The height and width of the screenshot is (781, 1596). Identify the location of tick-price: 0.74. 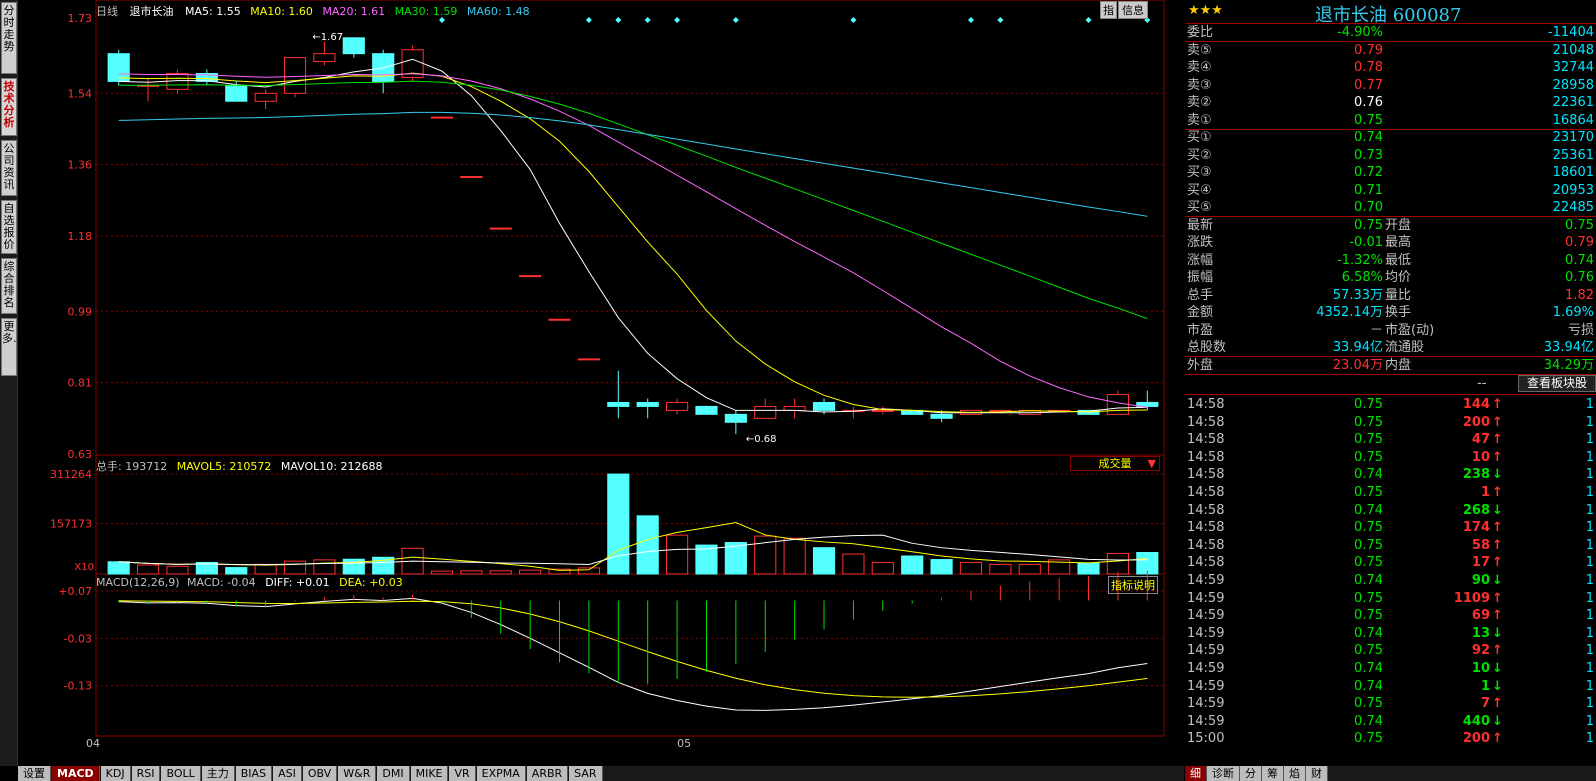
(1368, 580).